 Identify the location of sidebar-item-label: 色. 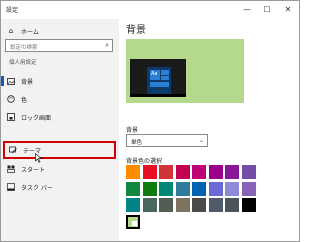
(24, 100).